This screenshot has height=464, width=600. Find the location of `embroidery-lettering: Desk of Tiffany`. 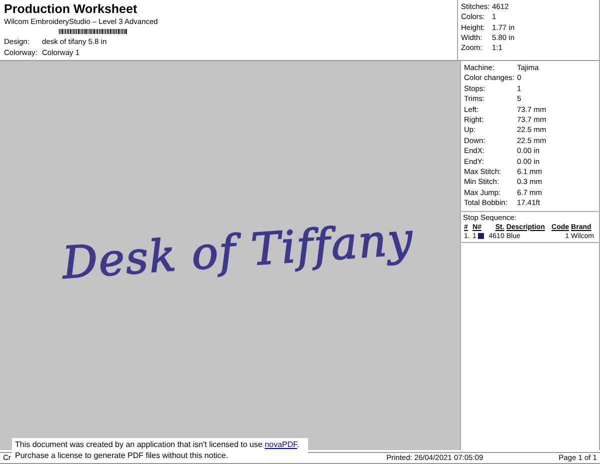

embroidery-lettering: Desk of Tiffany is located at coordinates (238, 252).